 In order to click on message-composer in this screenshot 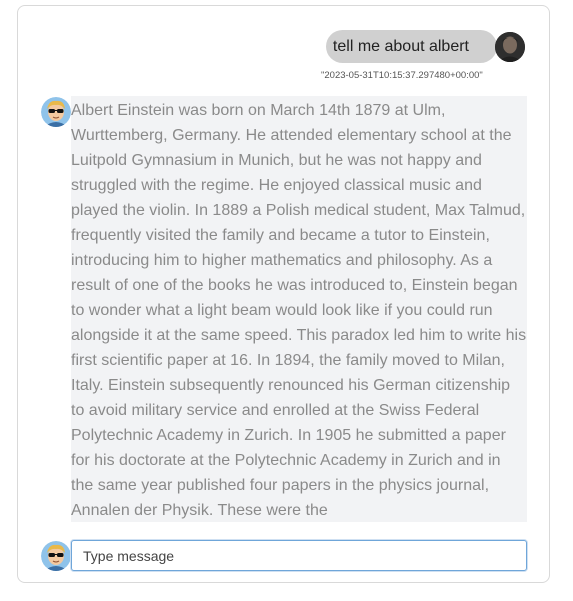, I will do `click(299, 555)`.